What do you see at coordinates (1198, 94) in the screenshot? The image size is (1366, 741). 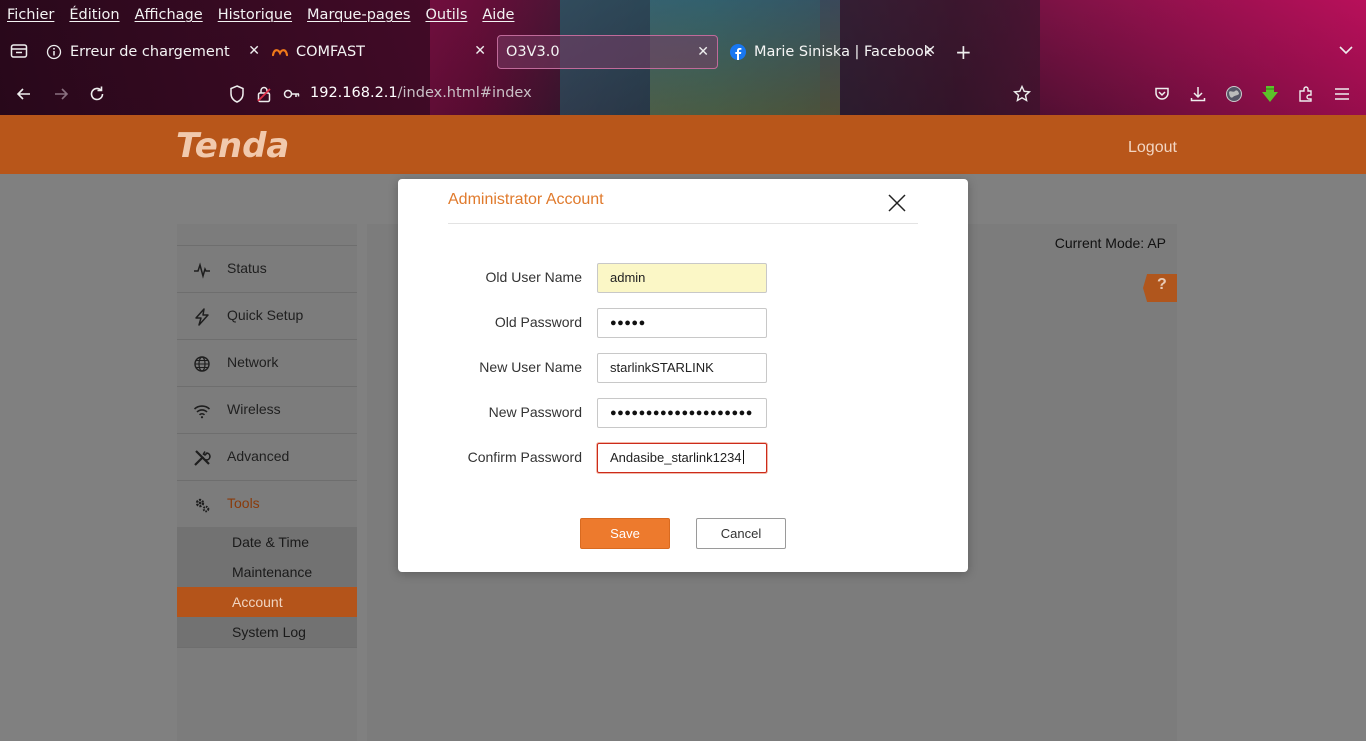 I see `download-icon` at bounding box center [1198, 94].